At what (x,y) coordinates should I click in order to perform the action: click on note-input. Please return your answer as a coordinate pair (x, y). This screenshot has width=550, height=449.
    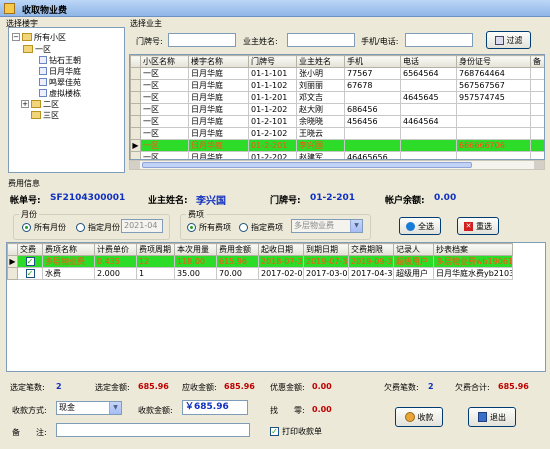
    Looking at the image, I should click on (153, 430).